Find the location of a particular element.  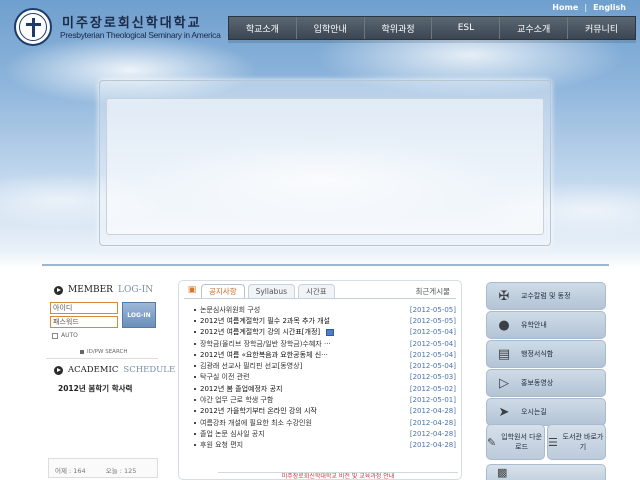

folder-icon: ▤ is located at coordinates (504, 354).